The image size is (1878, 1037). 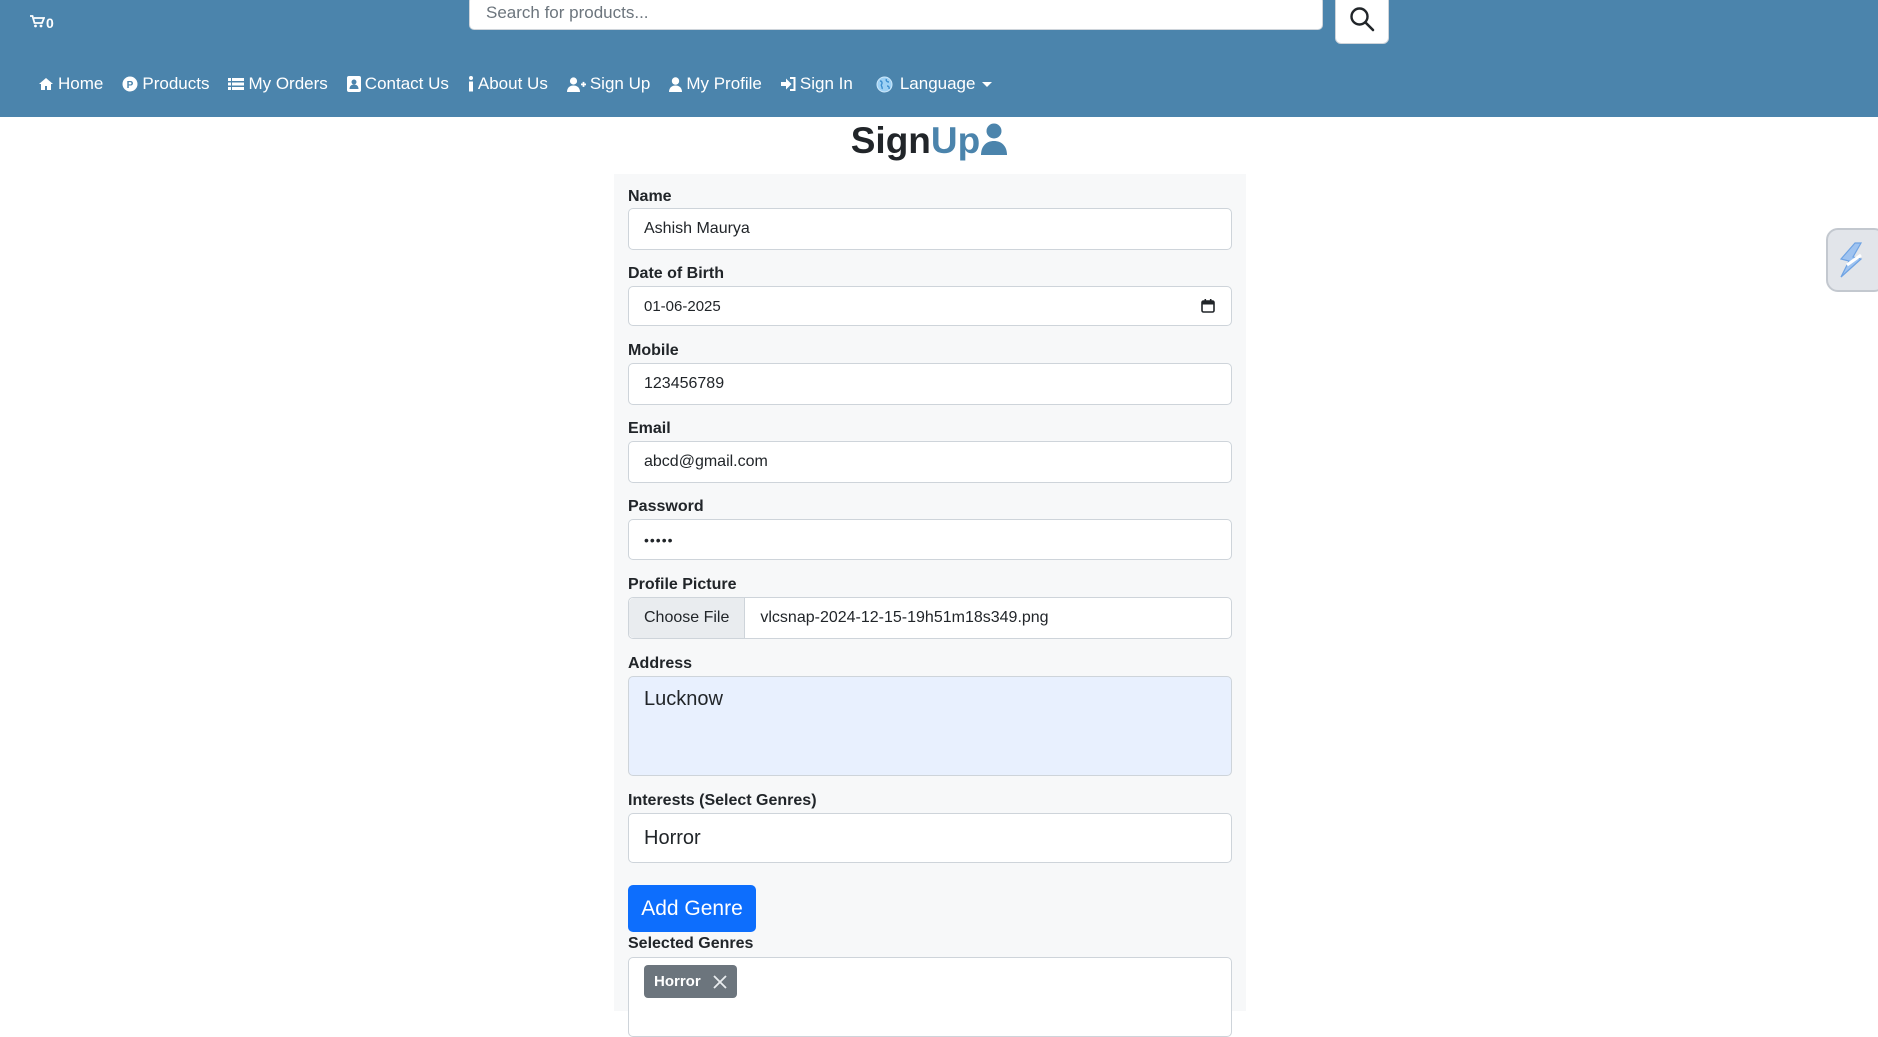 I want to click on password-field: •••••, so click(x=930, y=539).